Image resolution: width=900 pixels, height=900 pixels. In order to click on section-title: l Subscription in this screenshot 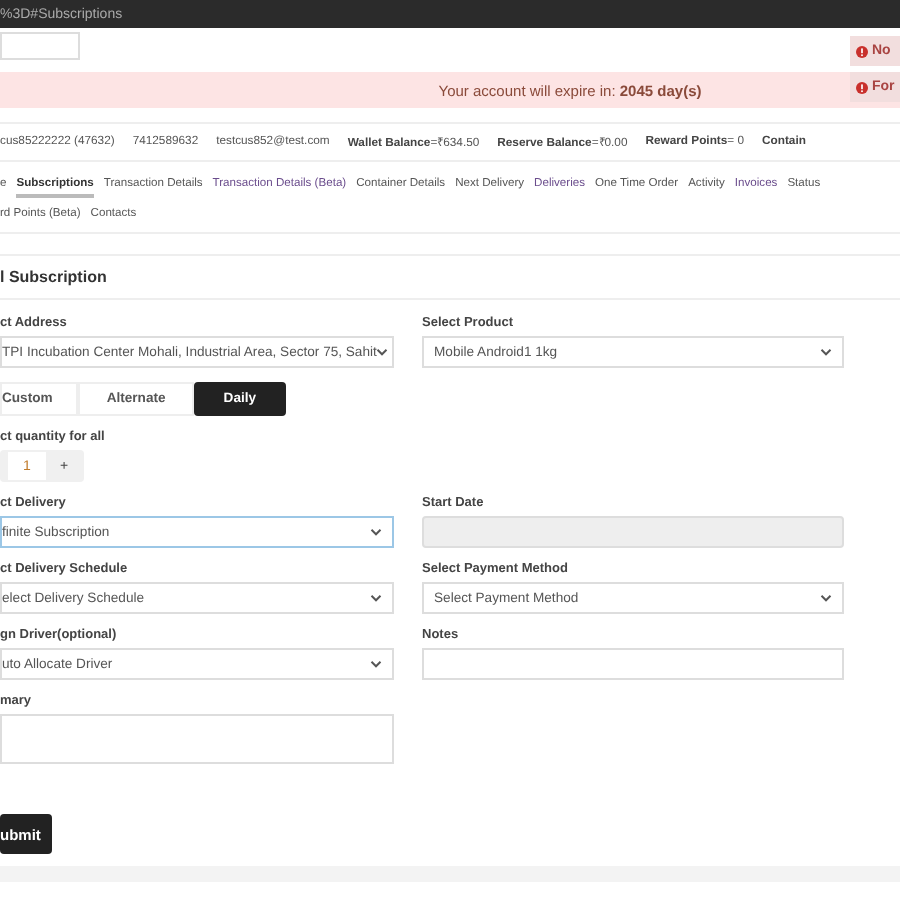, I will do `click(450, 278)`.